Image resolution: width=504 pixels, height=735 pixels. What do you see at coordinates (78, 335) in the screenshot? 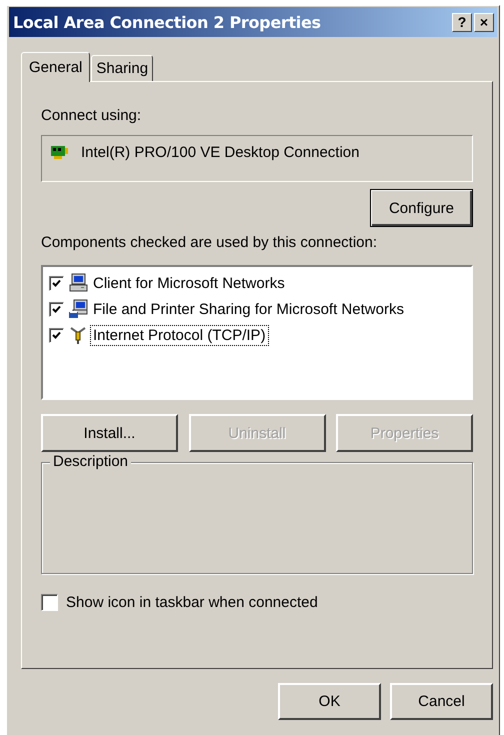
I see `network-plug-icon` at bounding box center [78, 335].